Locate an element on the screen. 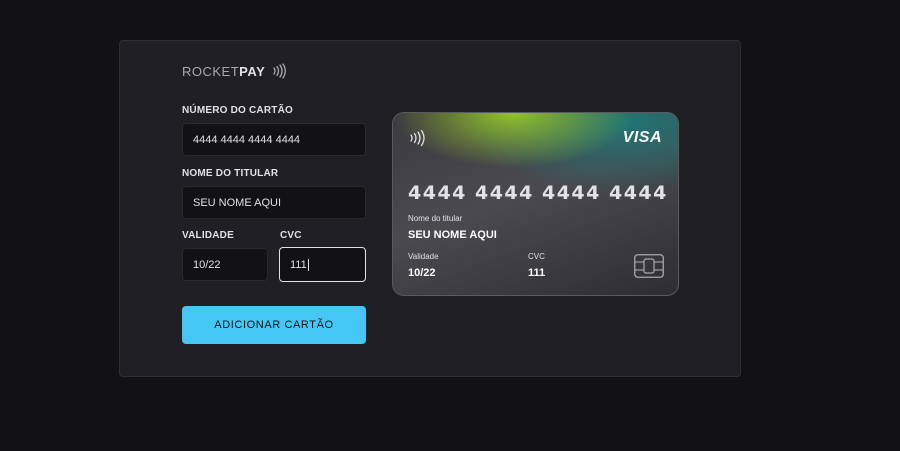  expiry-input-value: 10/22 is located at coordinates (207, 264).